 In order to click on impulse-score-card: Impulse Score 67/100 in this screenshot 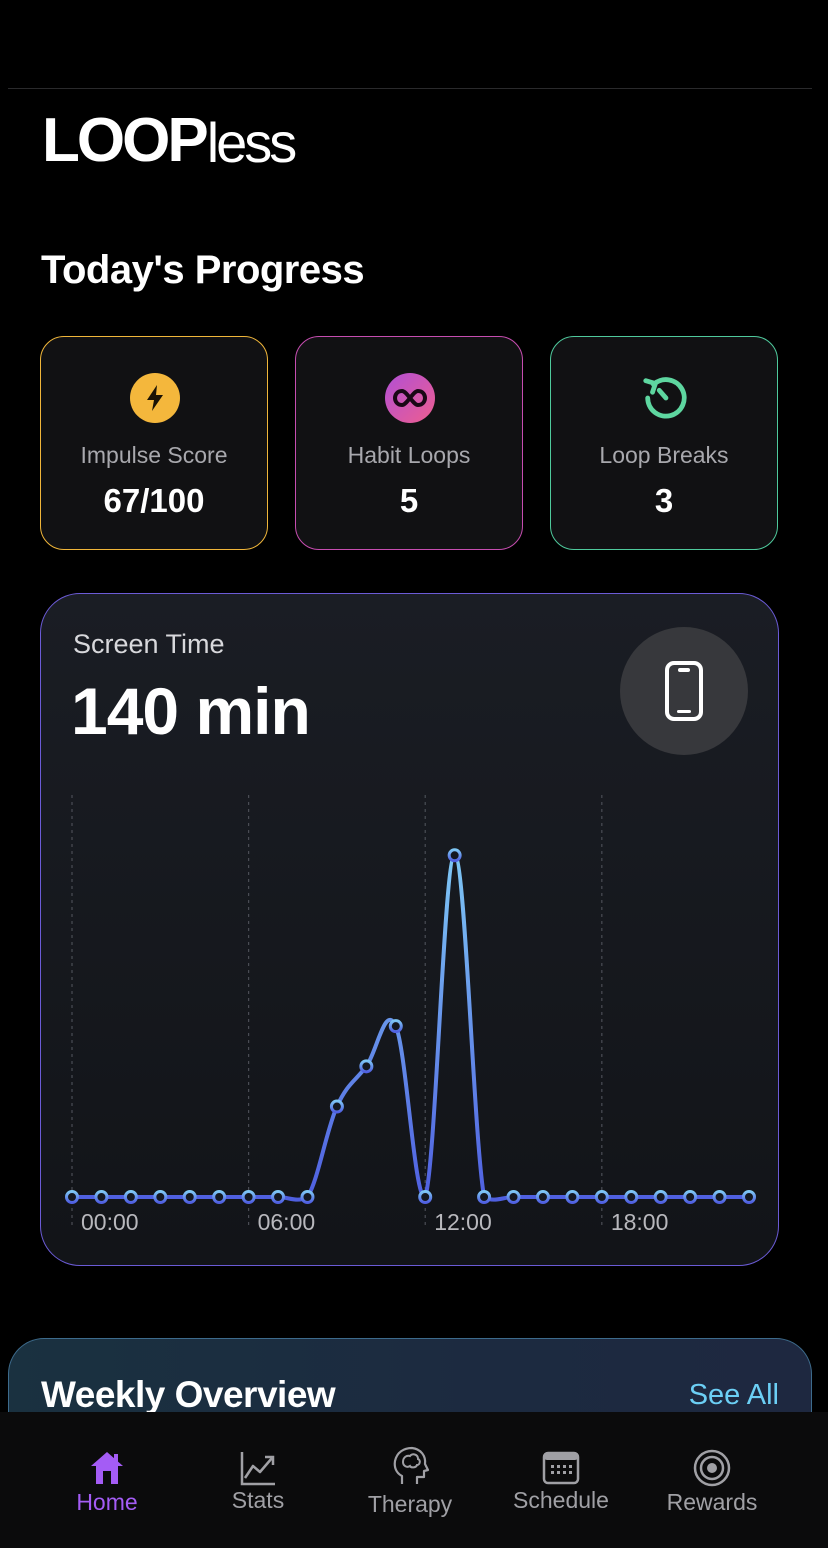, I will do `click(154, 443)`.